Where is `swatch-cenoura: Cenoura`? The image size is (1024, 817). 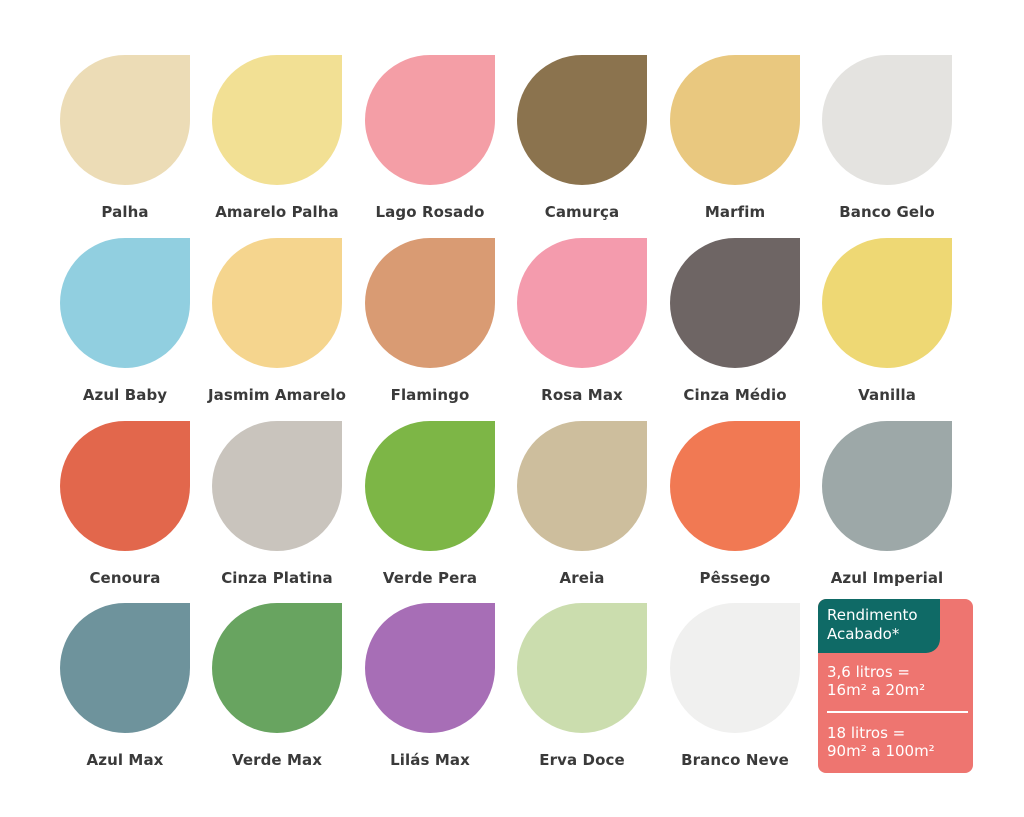
swatch-cenoura: Cenoura is located at coordinates (125, 508).